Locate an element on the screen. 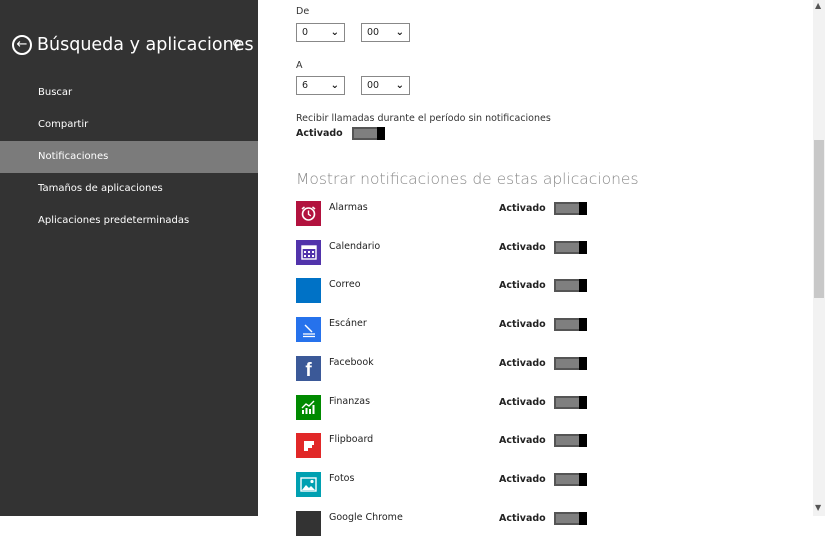 The width and height of the screenshot is (825, 538). from-minute-value: 00 is located at coordinates (373, 32).